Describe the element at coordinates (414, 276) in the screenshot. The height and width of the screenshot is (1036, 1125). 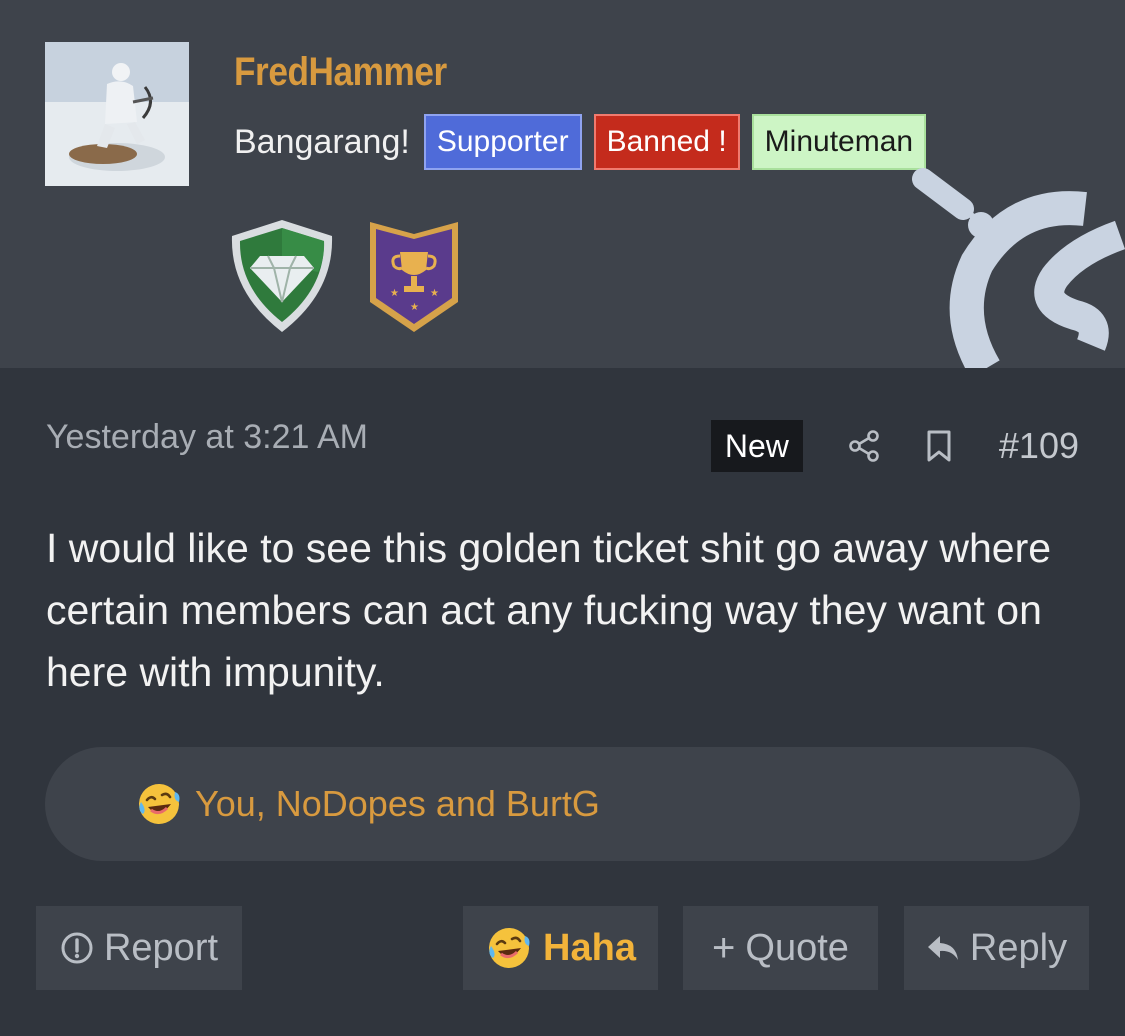
I see `trophy-cup-icon: ★ ★ ★` at that location.